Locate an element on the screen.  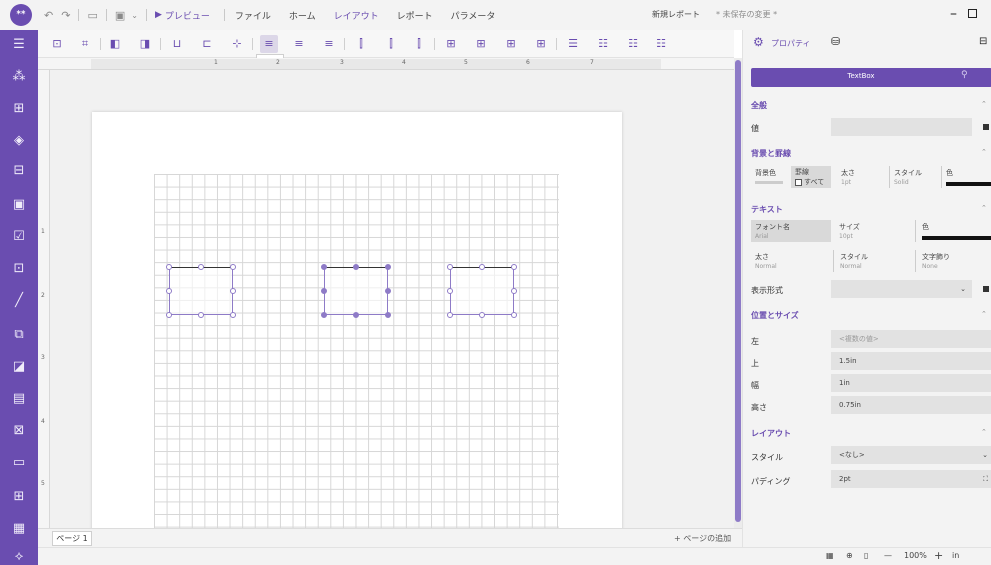
menu-home: ホーム is located at coordinates (302, 15).